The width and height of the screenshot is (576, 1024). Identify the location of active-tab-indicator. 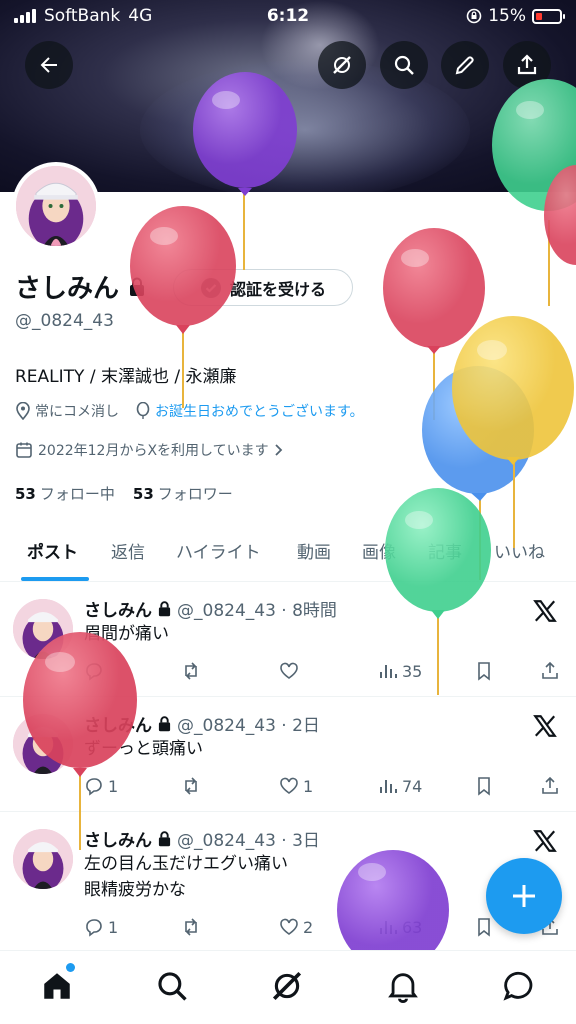
(55, 579).